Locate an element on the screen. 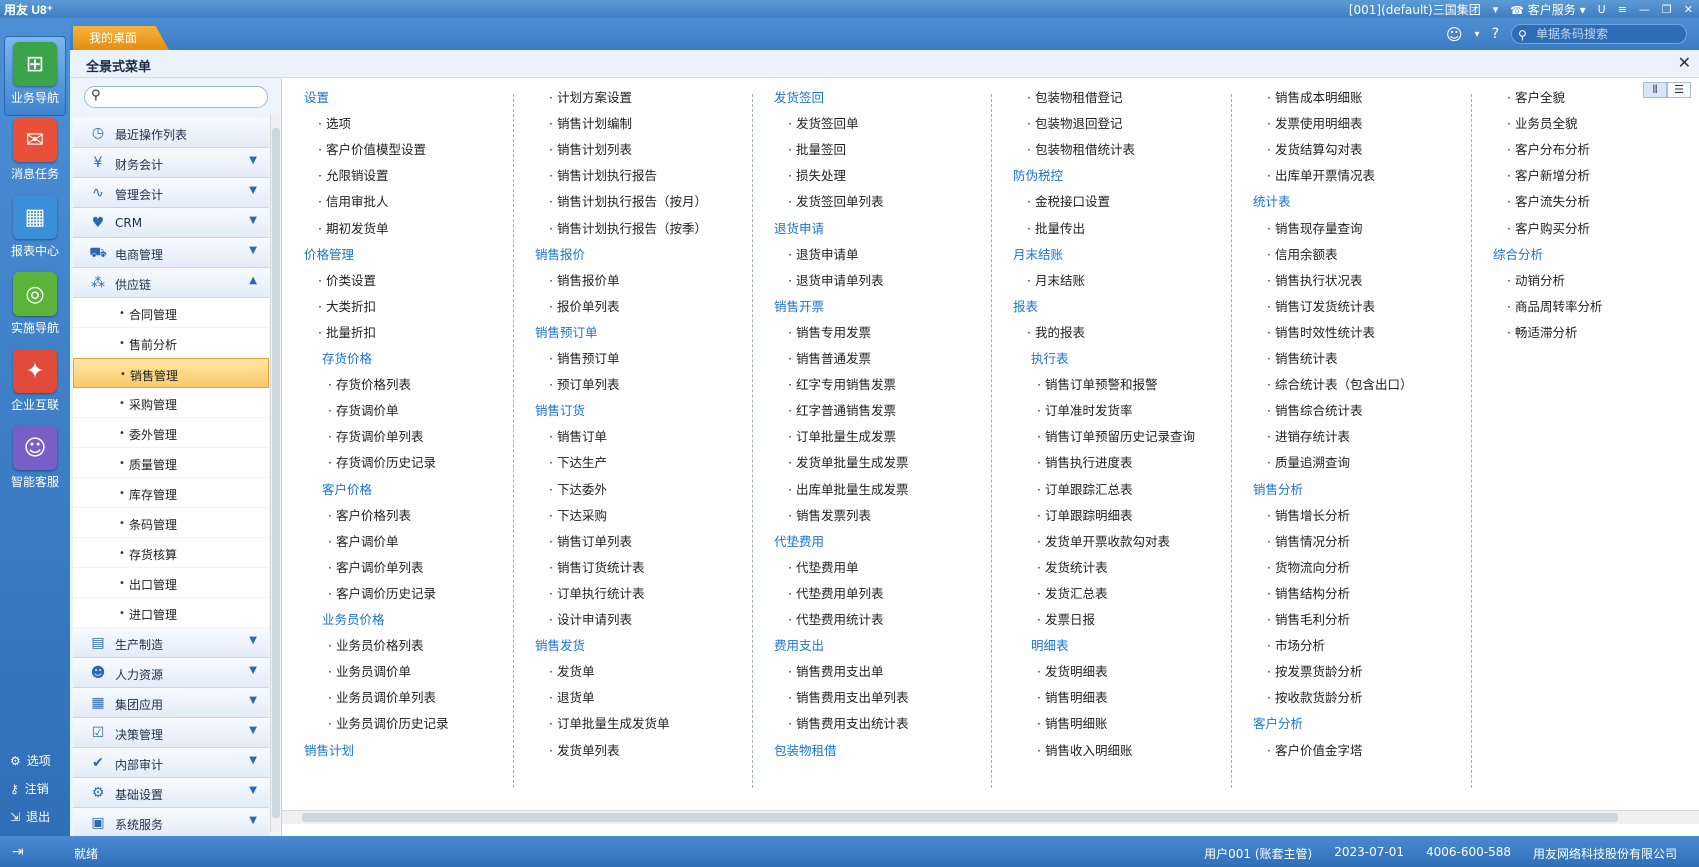  menu-item: · 预订单列表 is located at coordinates (584, 385).